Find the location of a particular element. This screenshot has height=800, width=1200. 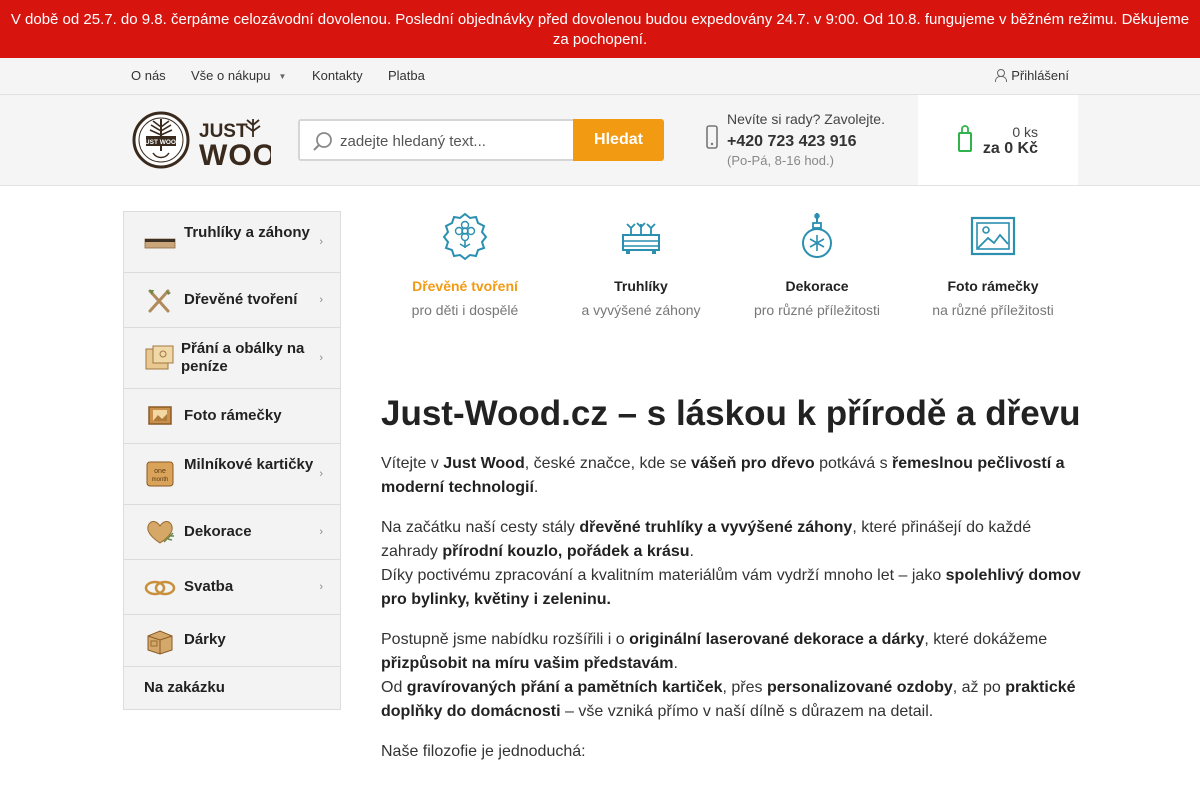

sidebar-item-label: Svatba is located at coordinates (209, 586).